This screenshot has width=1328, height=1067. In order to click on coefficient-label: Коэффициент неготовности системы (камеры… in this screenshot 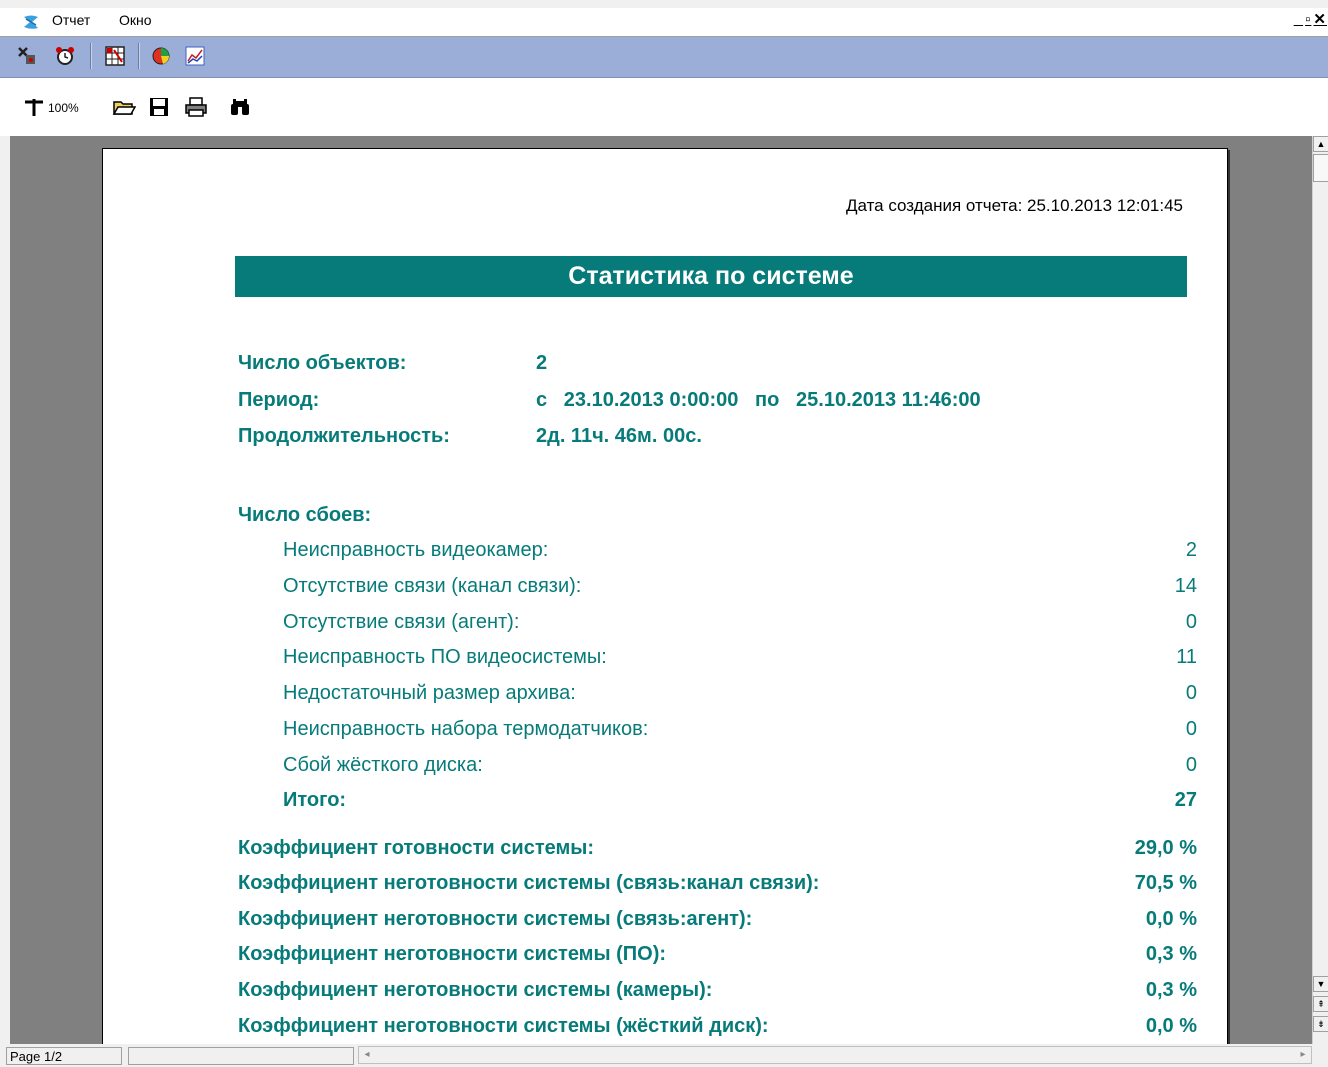, I will do `click(475, 990)`.